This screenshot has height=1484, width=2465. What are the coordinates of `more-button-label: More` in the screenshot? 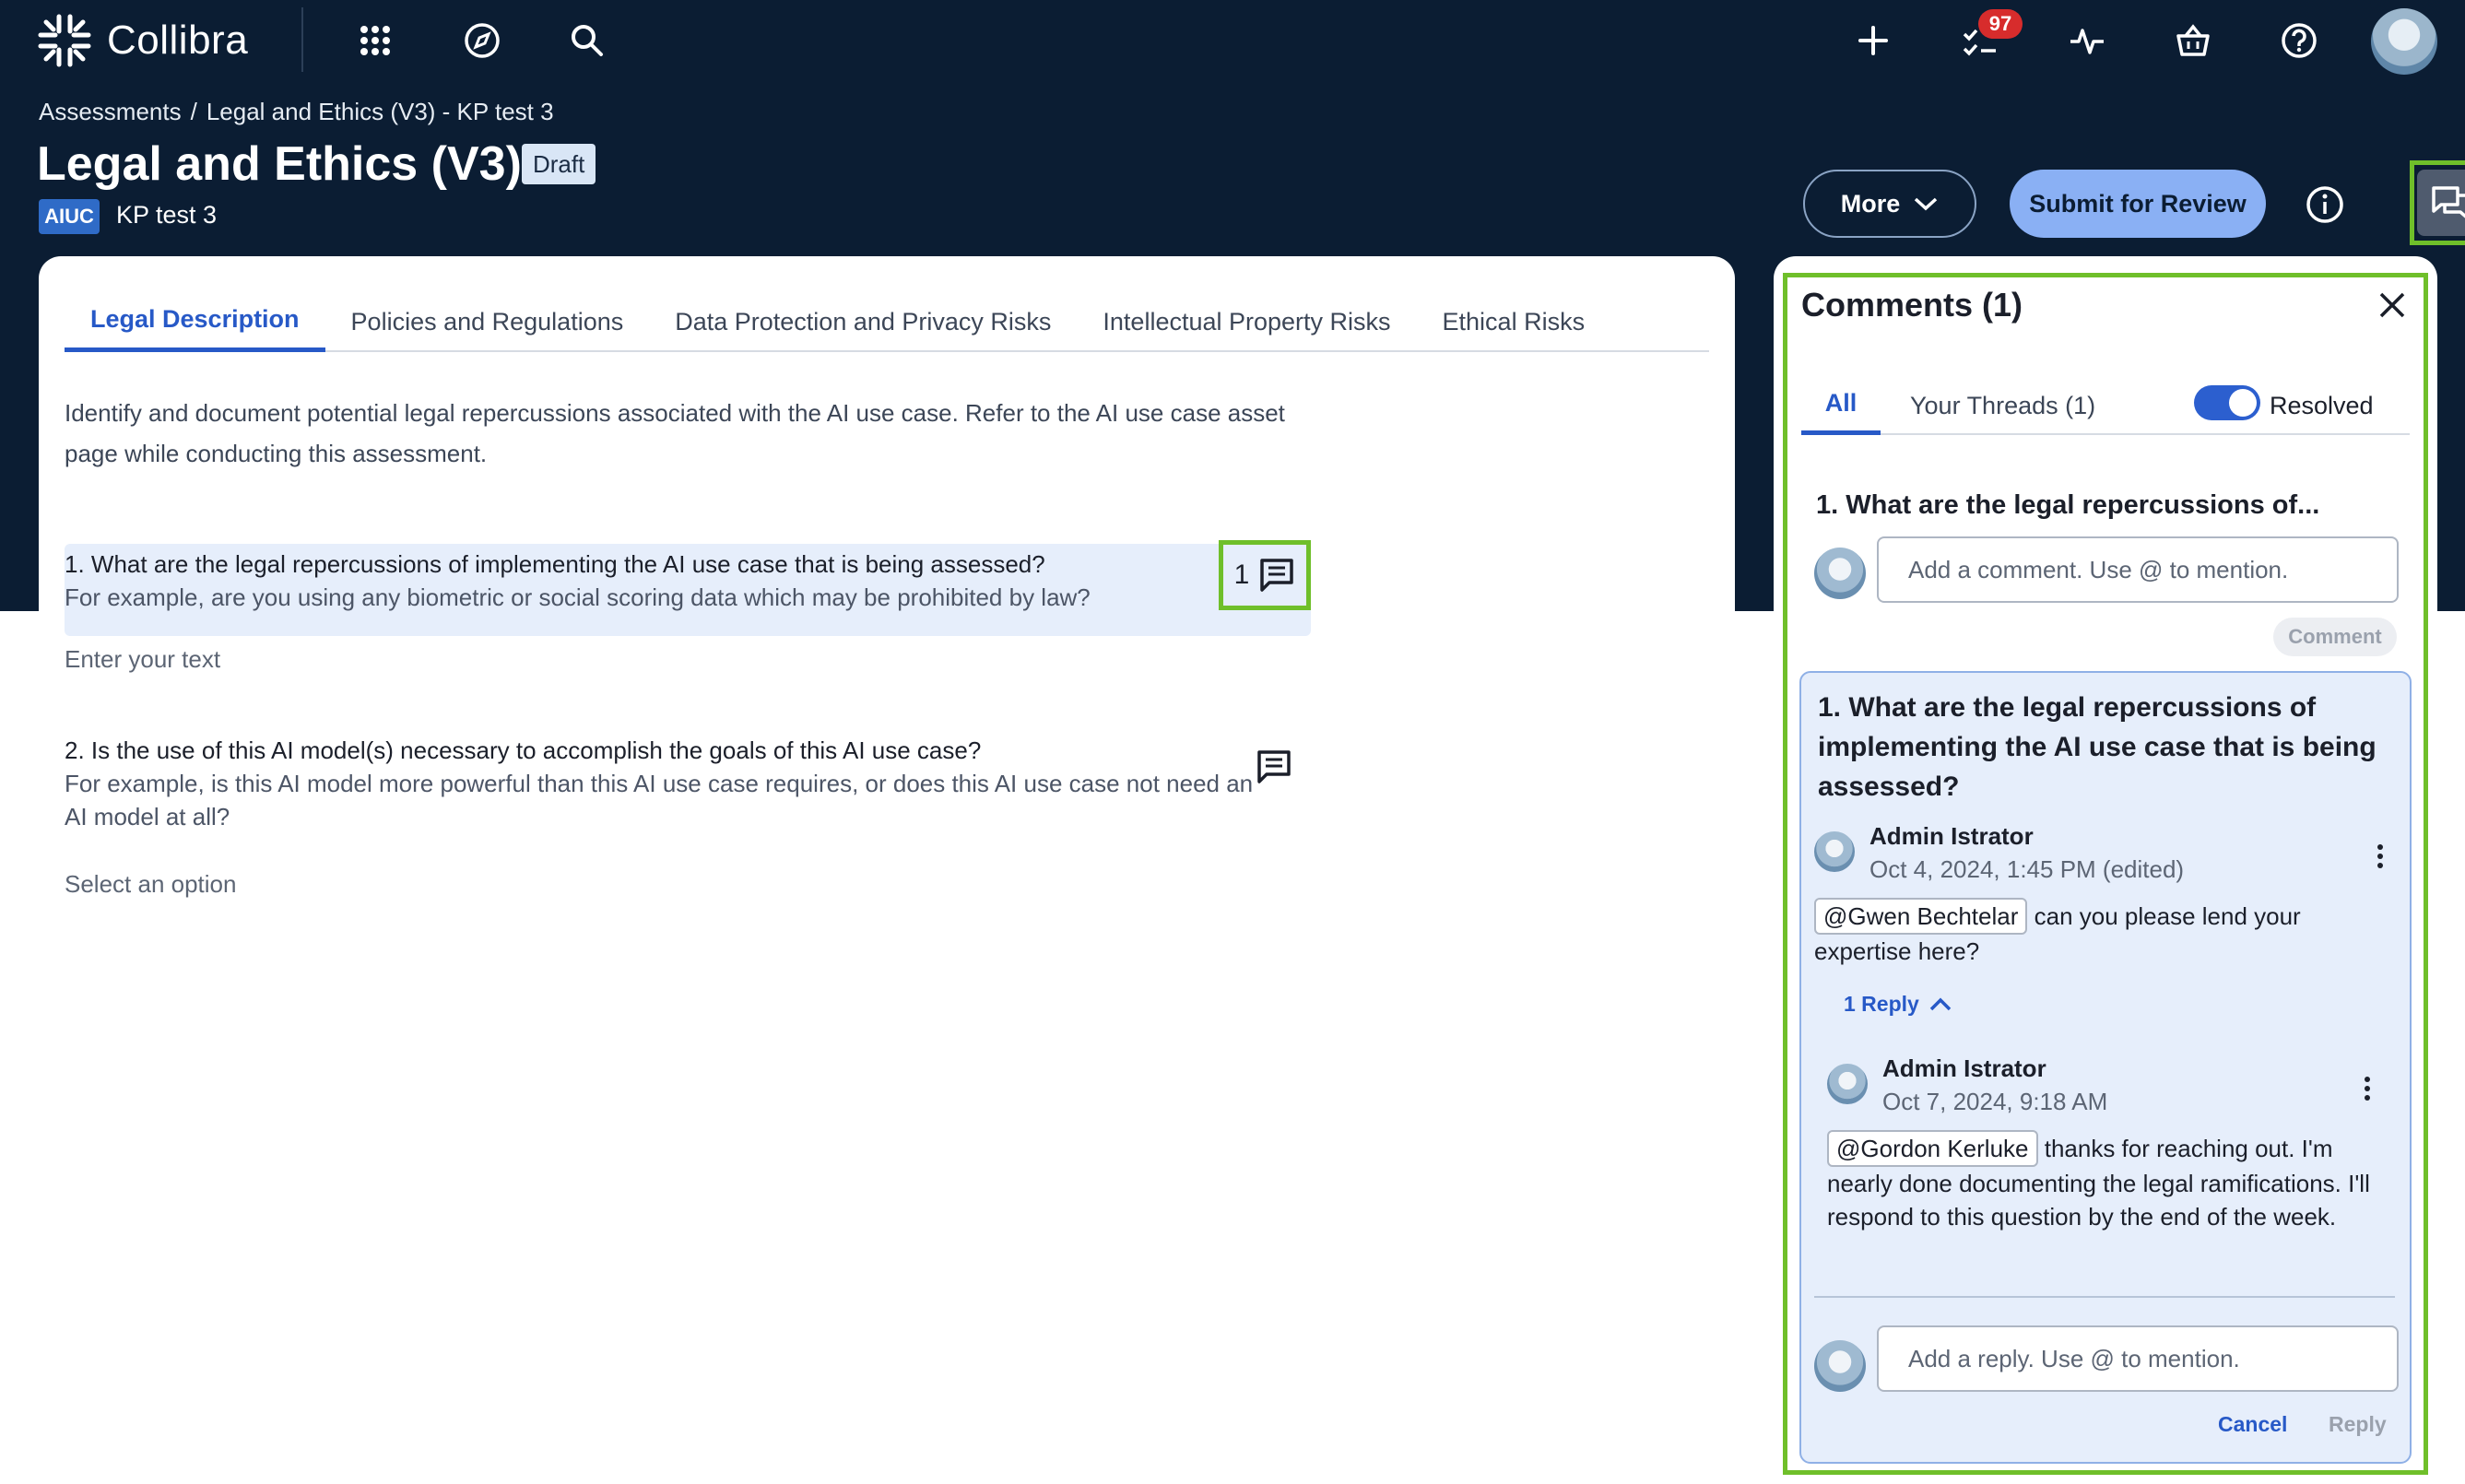 It's located at (1870, 203).